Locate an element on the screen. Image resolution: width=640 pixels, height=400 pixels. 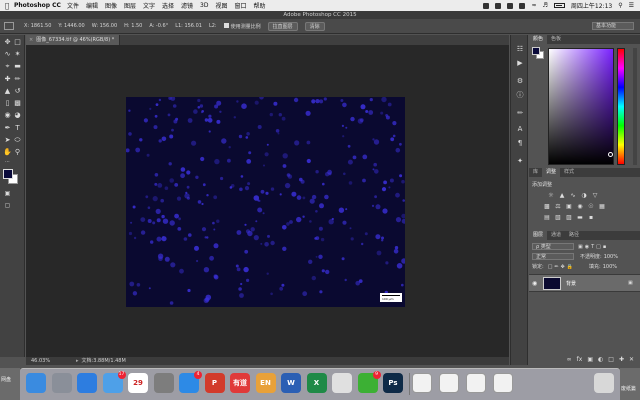
blur-tool-icon: ◉ is located at coordinates (7, 115).